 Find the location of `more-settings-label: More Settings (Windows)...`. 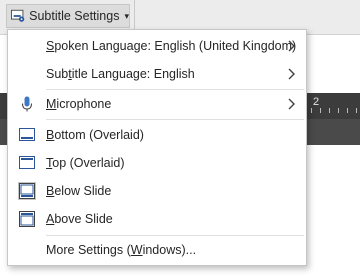

more-settings-label: More Settings (Windows)... is located at coordinates (121, 250).